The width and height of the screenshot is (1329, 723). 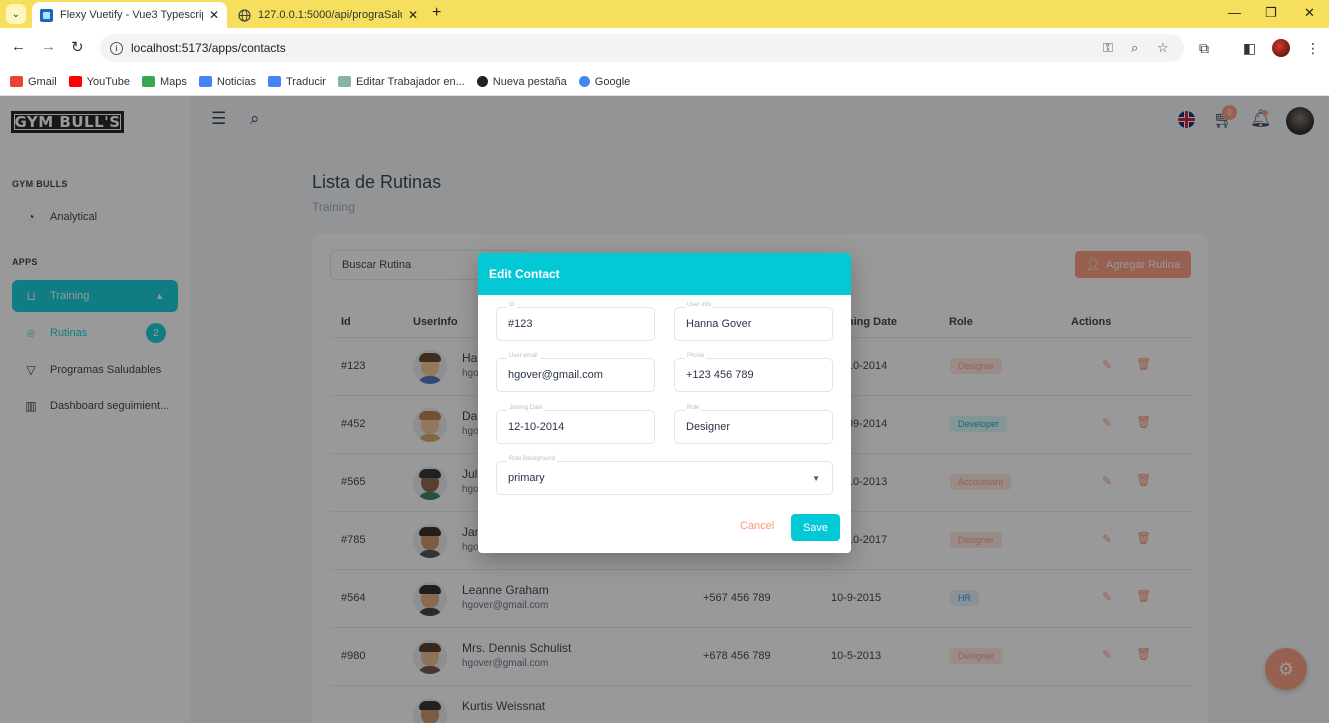 I want to click on bookmark-youtube: YouTube, so click(x=99, y=82).